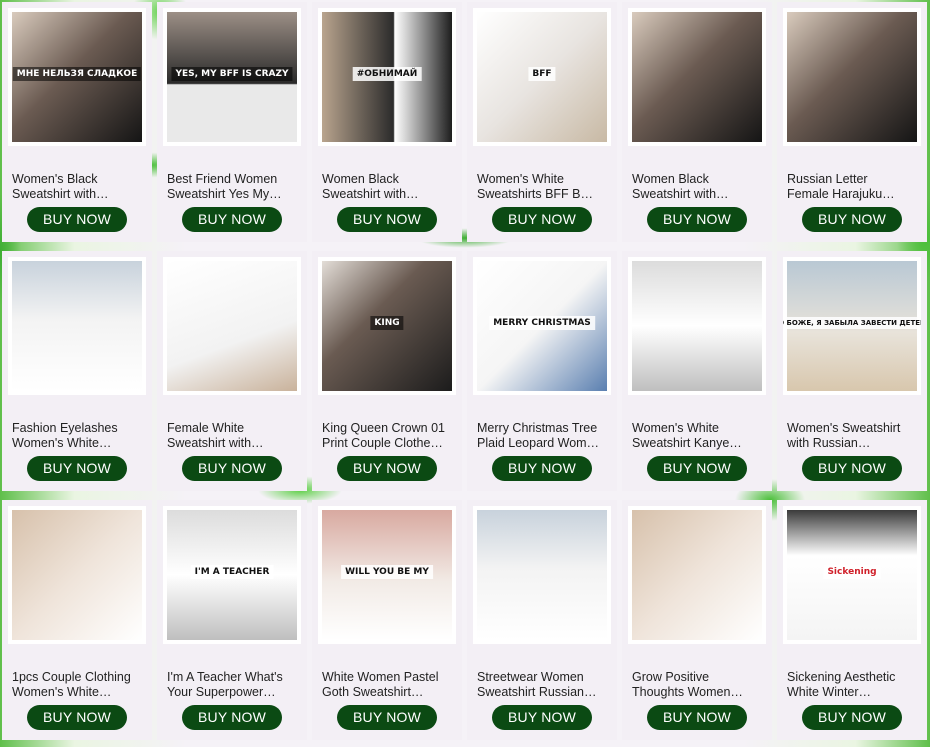  I want to click on product-title-line: Women Black, so click(360, 179).